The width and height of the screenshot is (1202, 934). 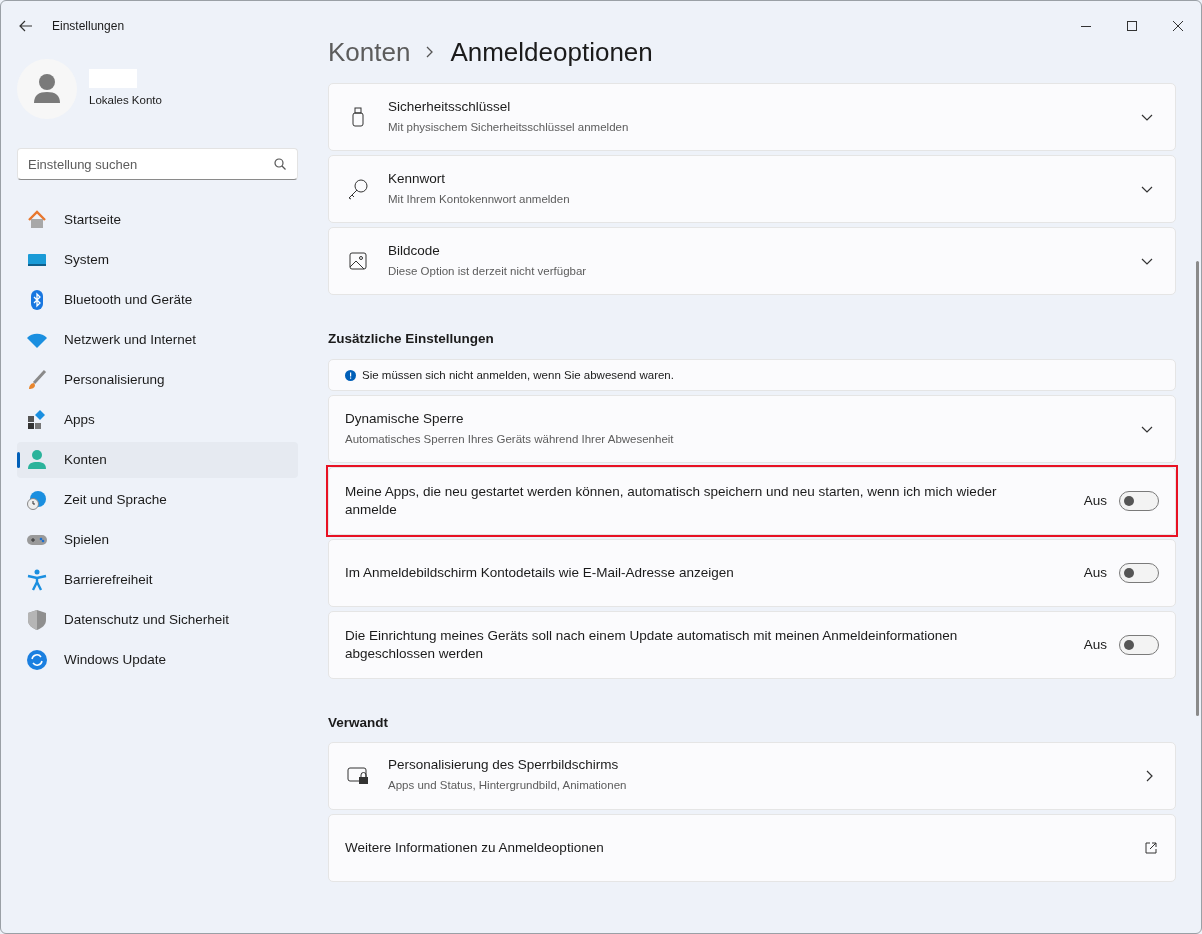 I want to click on breadcrumb-link: Konten, so click(x=369, y=52).